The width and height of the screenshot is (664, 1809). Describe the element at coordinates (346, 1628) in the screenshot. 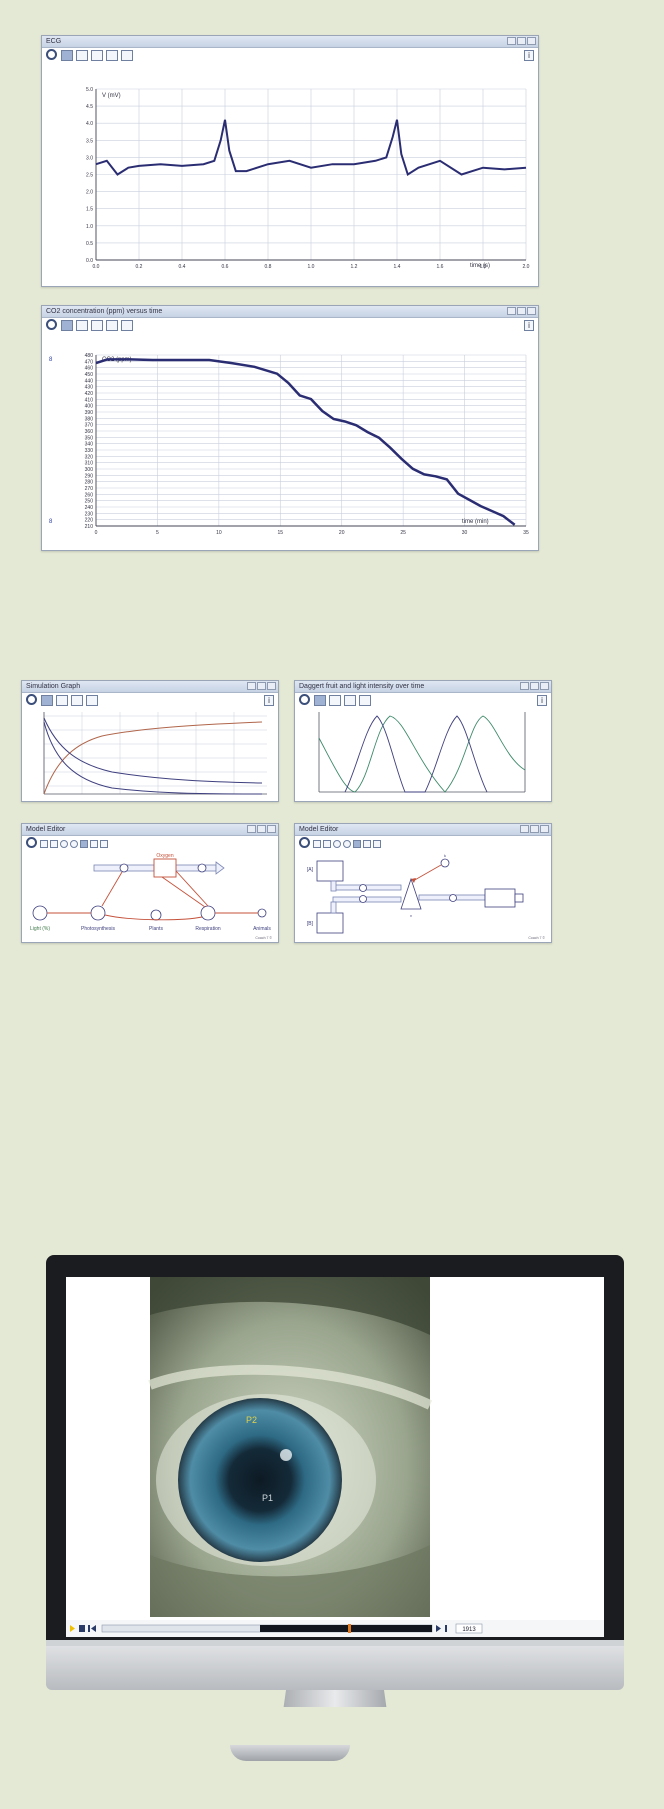

I see `timeline-range` at that location.